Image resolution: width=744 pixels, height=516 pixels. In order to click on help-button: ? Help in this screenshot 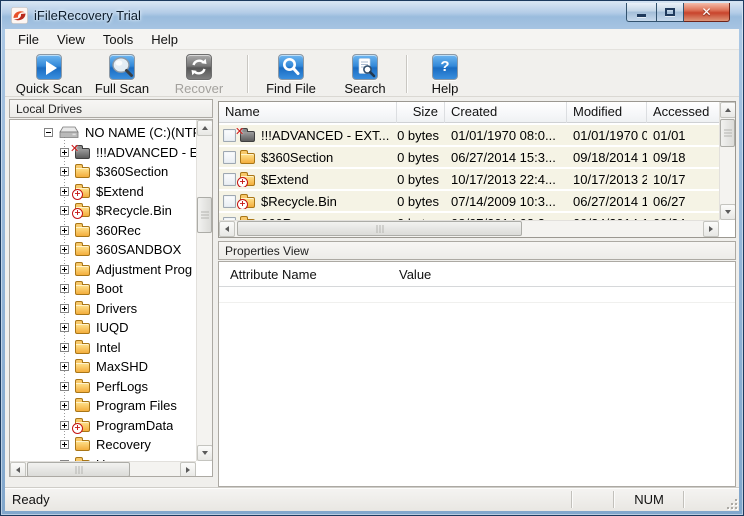, I will do `click(445, 75)`.